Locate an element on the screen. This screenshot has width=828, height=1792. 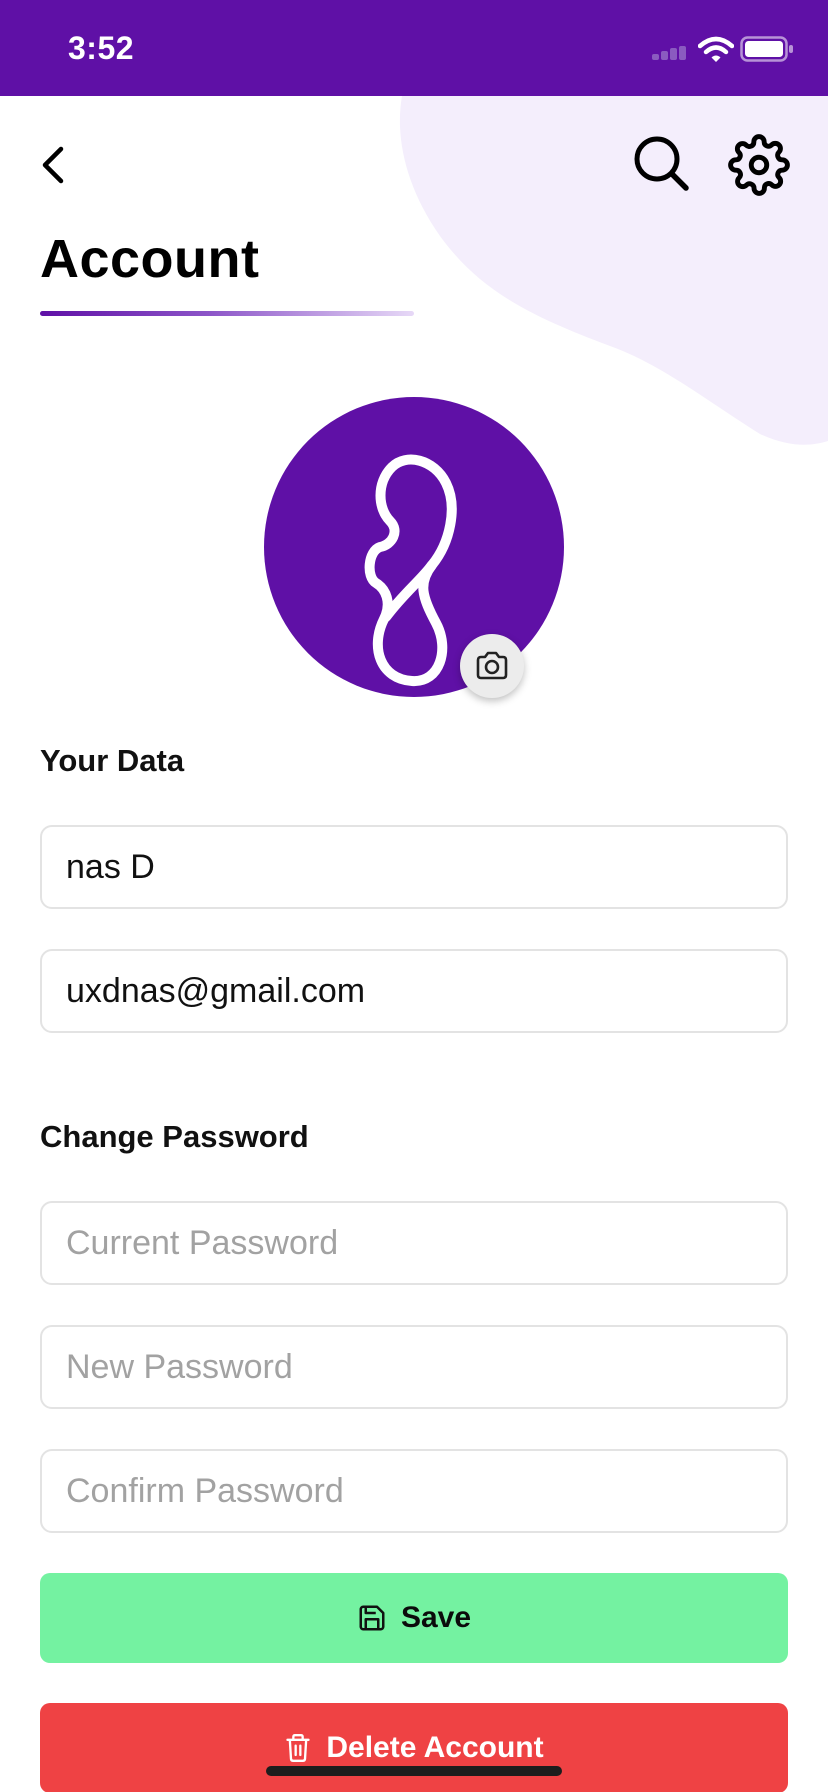
cellular-signal-icon is located at coordinates (670, 53).